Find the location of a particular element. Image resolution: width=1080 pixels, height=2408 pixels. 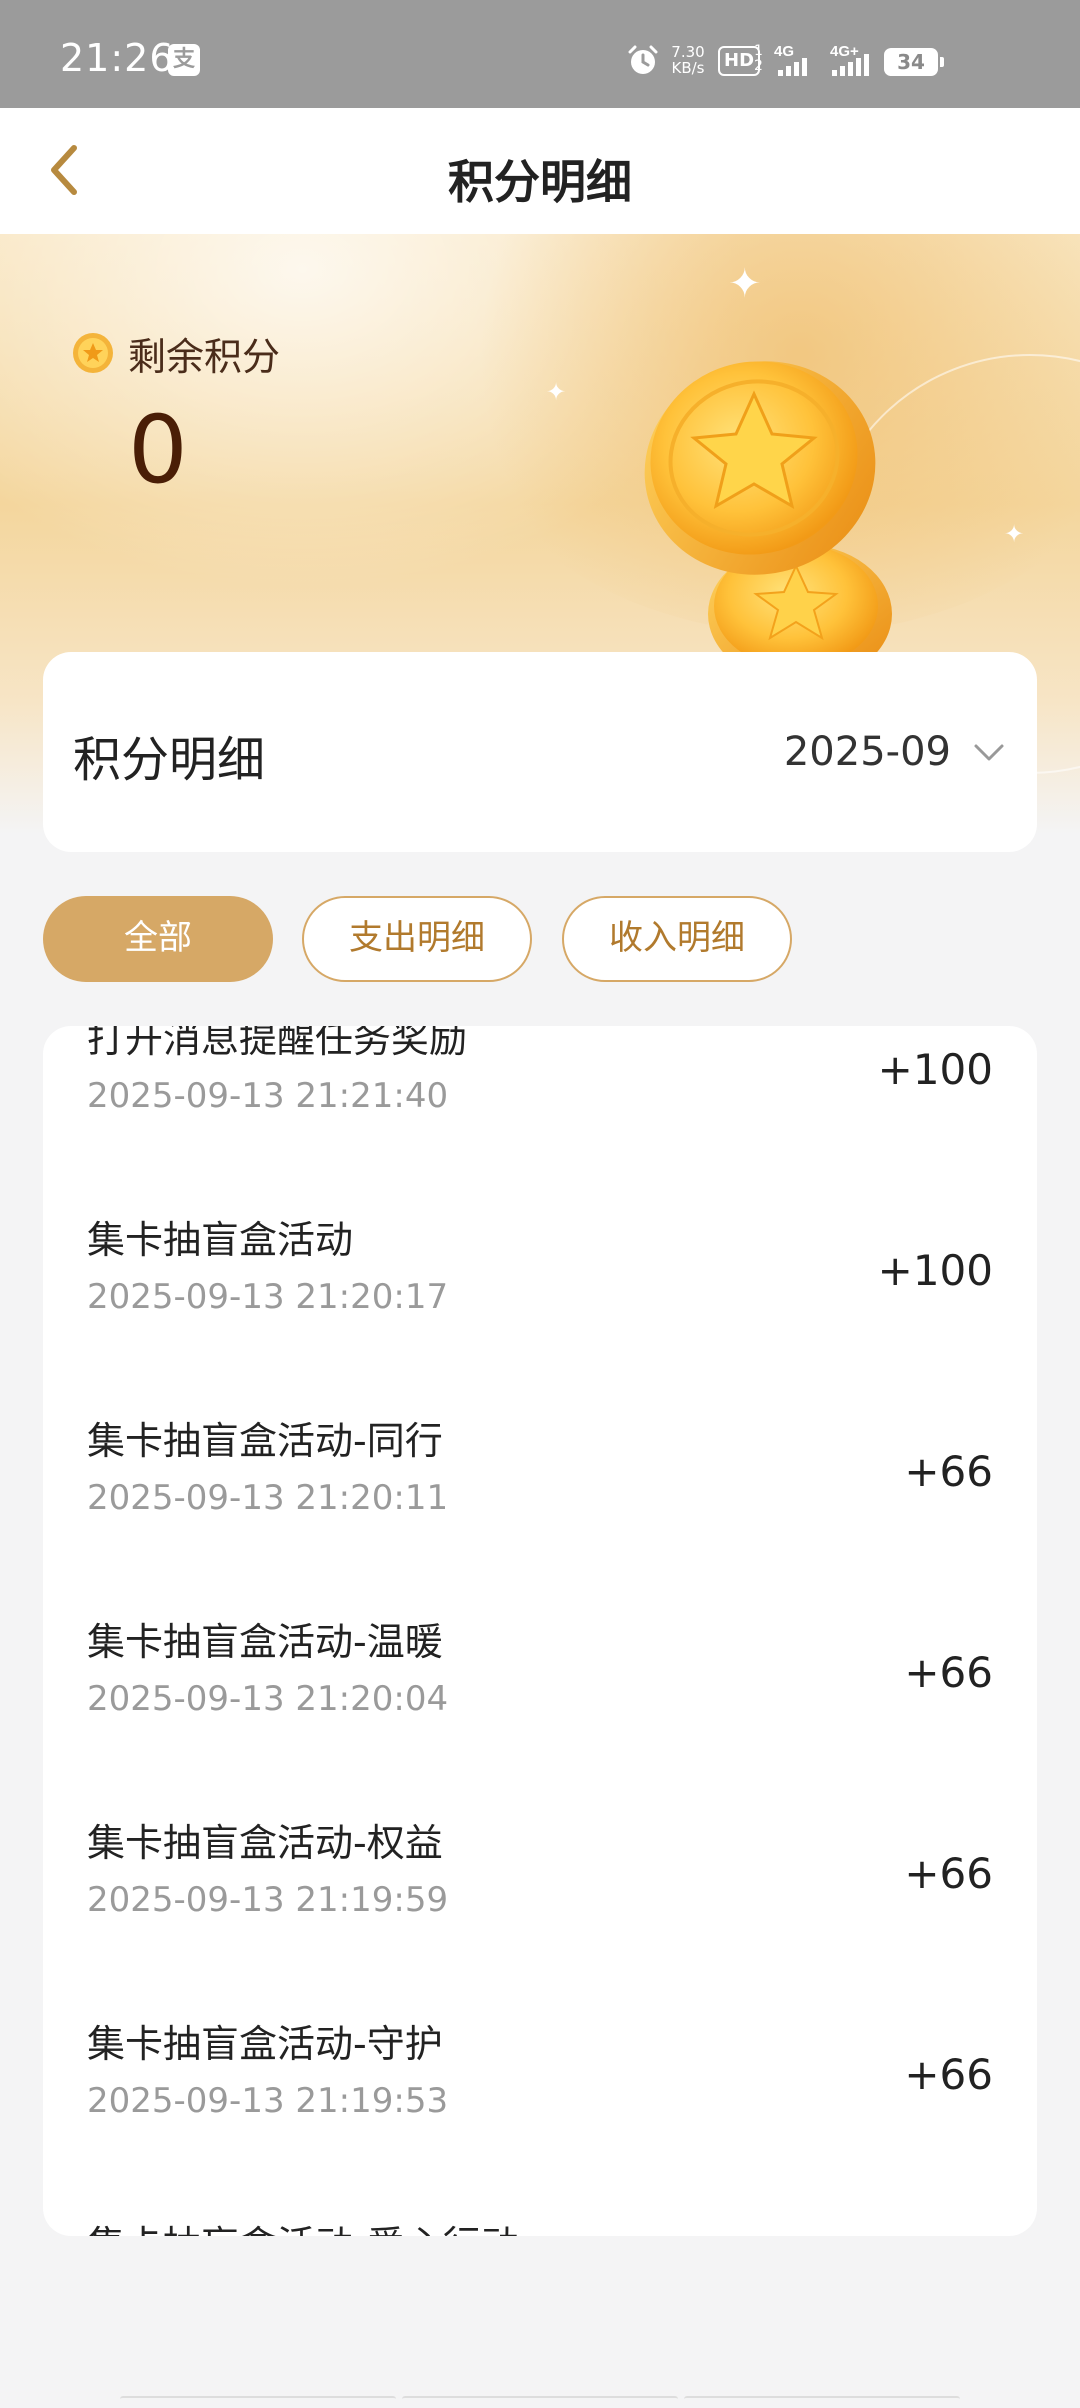

hd-sim-1: 1 is located at coordinates (758, 51).